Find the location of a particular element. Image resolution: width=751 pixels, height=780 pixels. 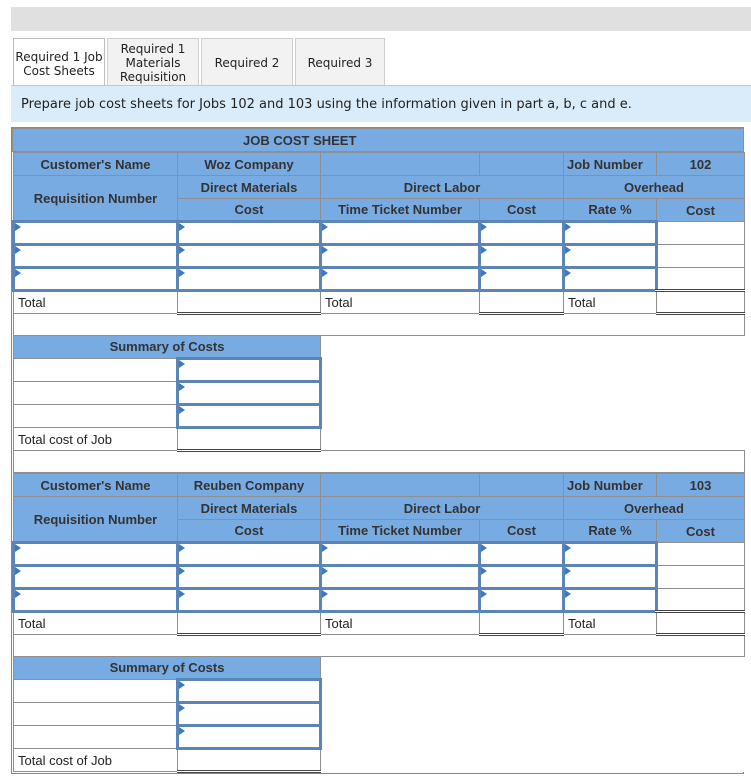

tab-required-2: Required 2 is located at coordinates (247, 62).